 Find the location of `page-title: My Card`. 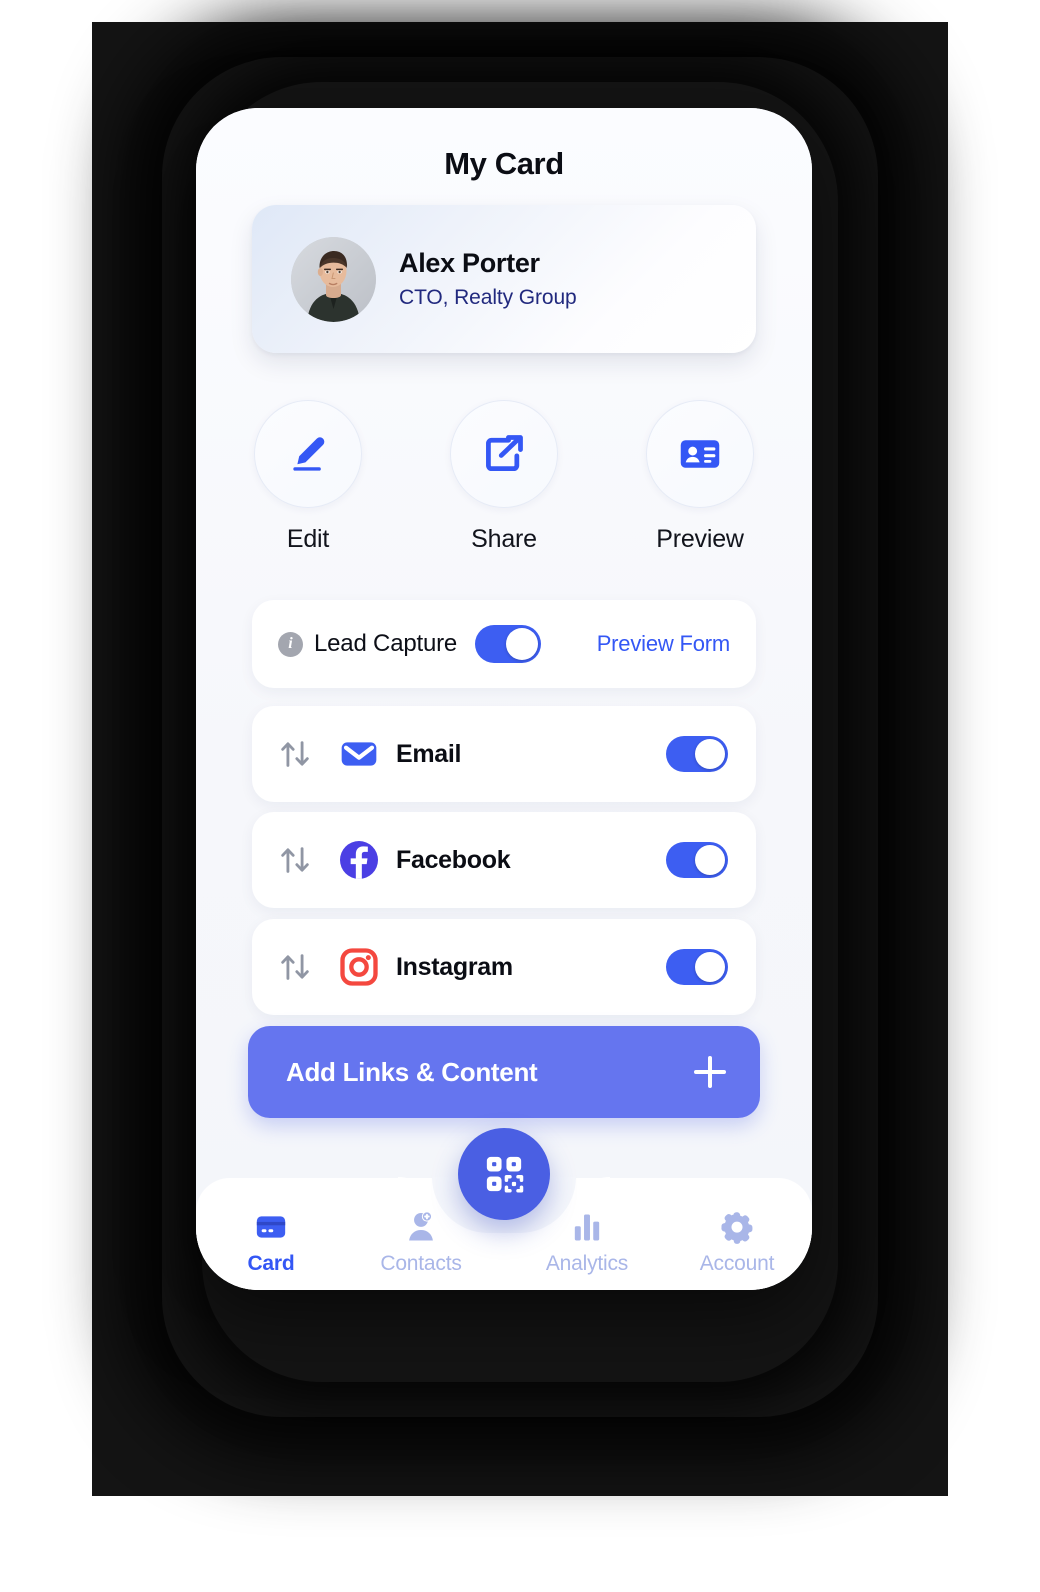

page-title: My Card is located at coordinates (504, 163).